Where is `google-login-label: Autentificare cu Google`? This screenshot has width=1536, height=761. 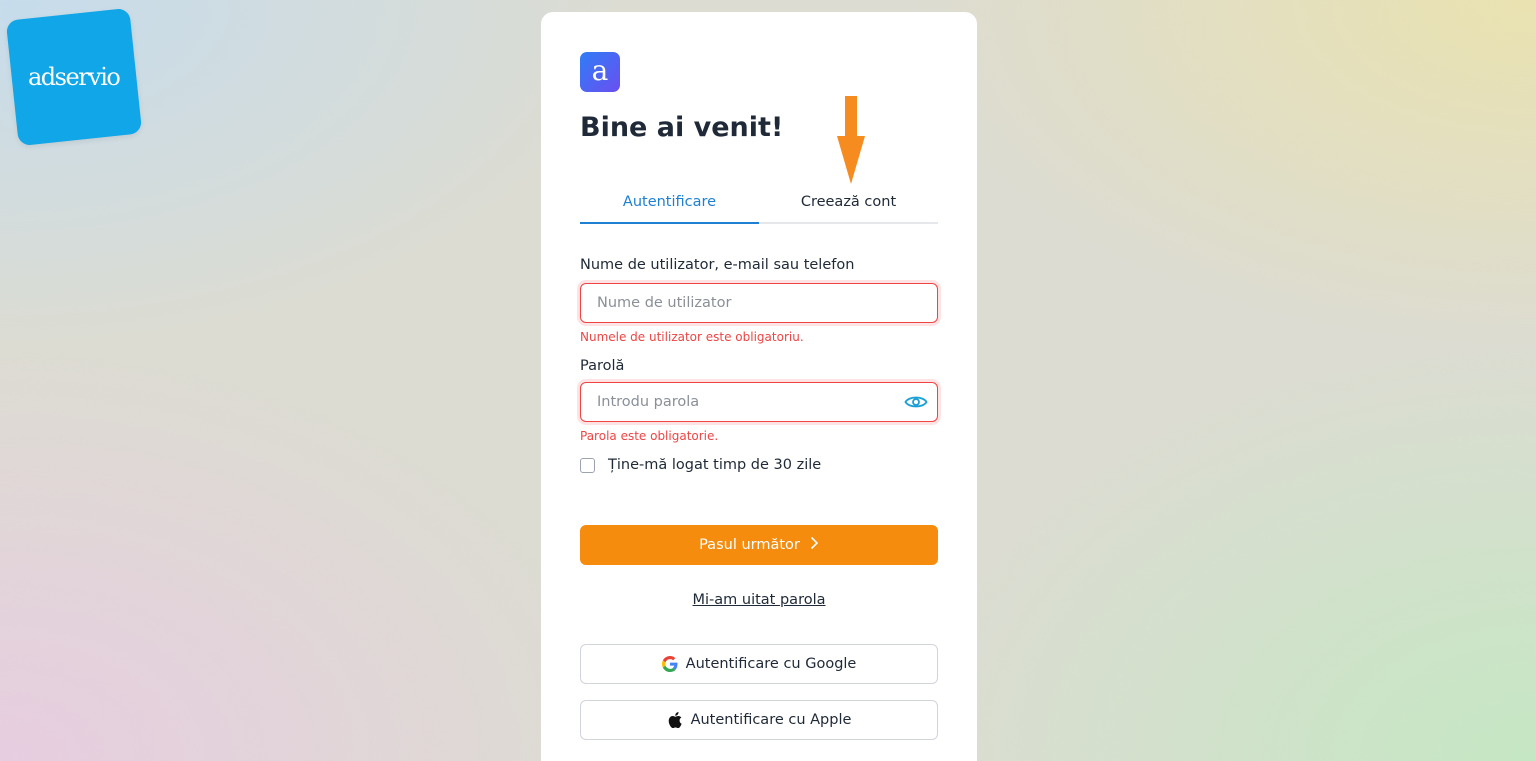 google-login-label: Autentificare cu Google is located at coordinates (771, 664).